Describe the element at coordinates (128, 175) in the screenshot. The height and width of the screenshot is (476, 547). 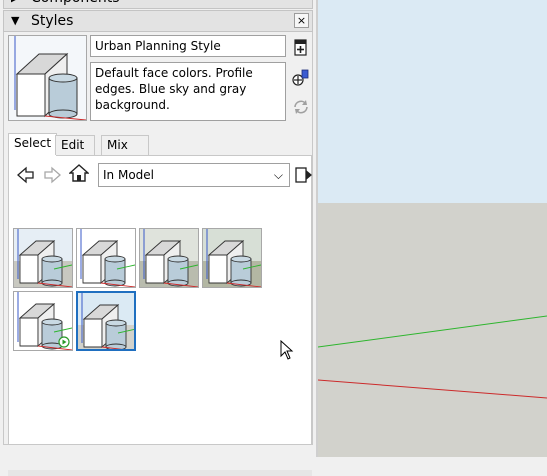
I see `collection-selected-value: In Model` at that location.